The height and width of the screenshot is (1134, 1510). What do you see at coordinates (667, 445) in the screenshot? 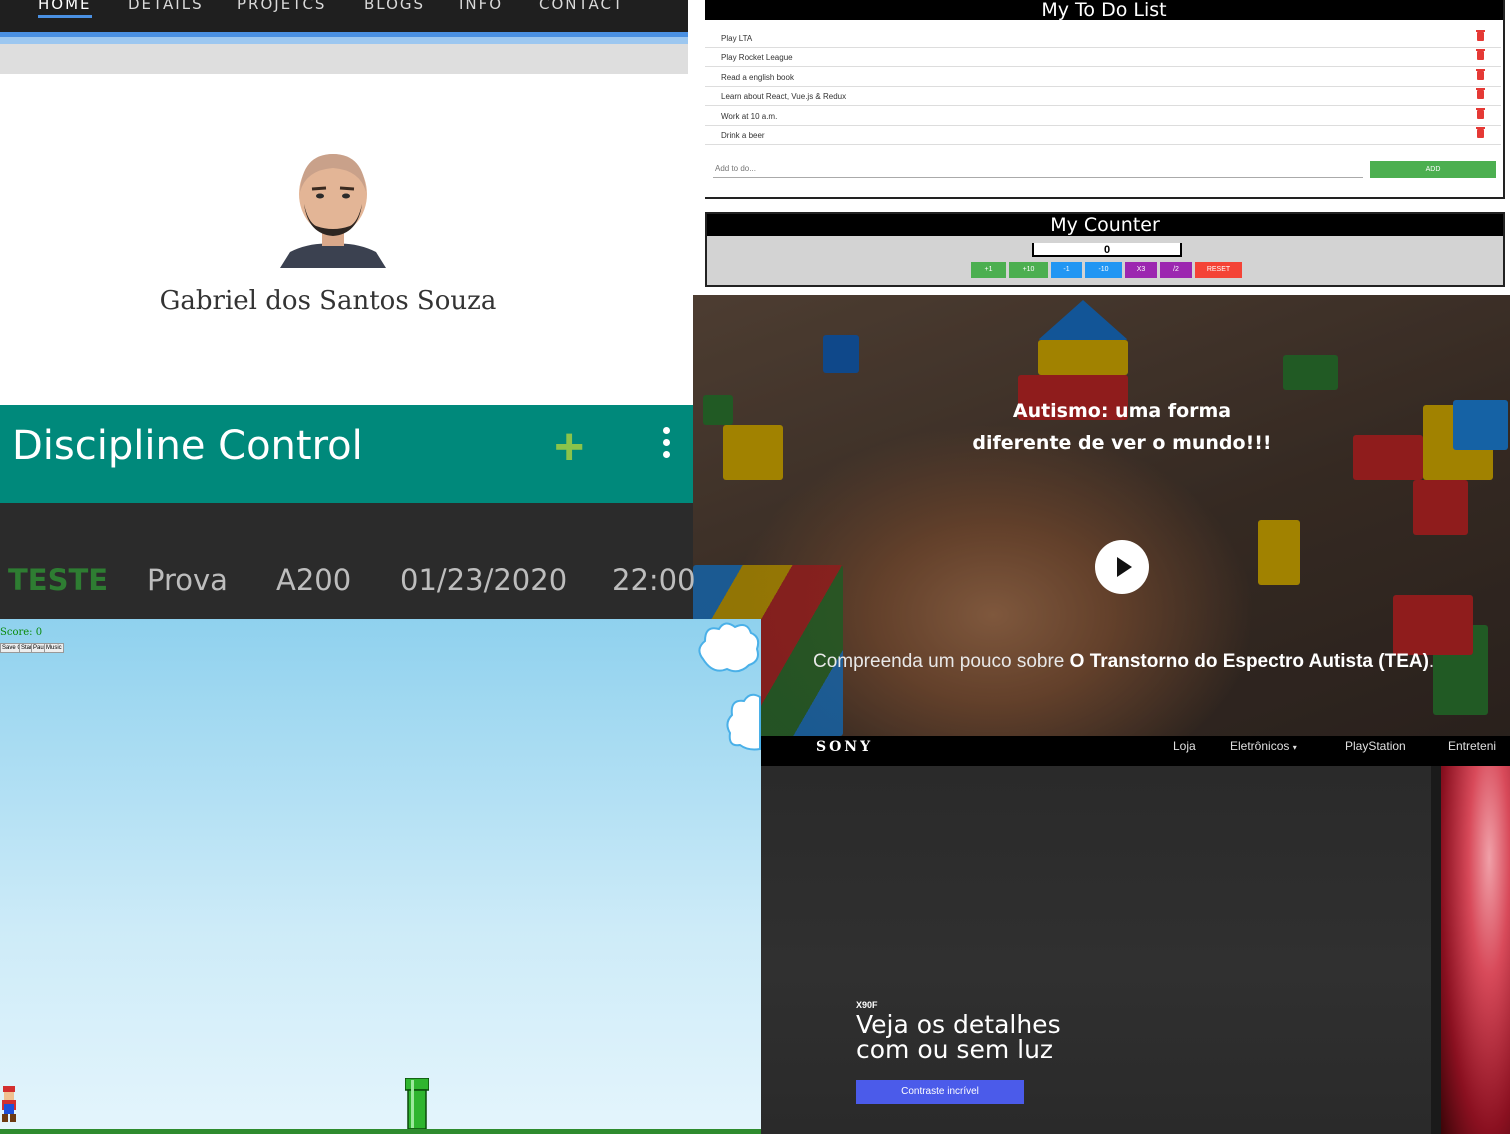
I see `more-options-icon` at bounding box center [667, 445].